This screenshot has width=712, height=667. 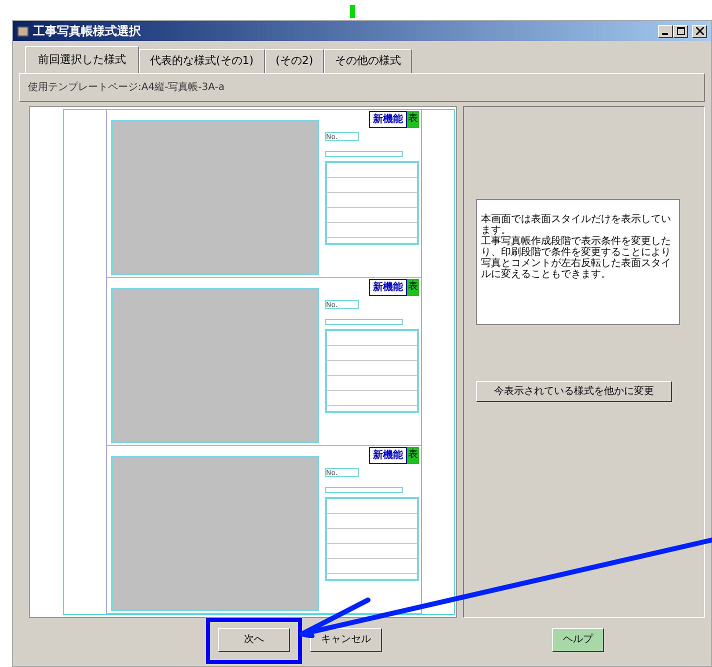 I want to click on cancel-button: キャンセル, so click(x=346, y=640).